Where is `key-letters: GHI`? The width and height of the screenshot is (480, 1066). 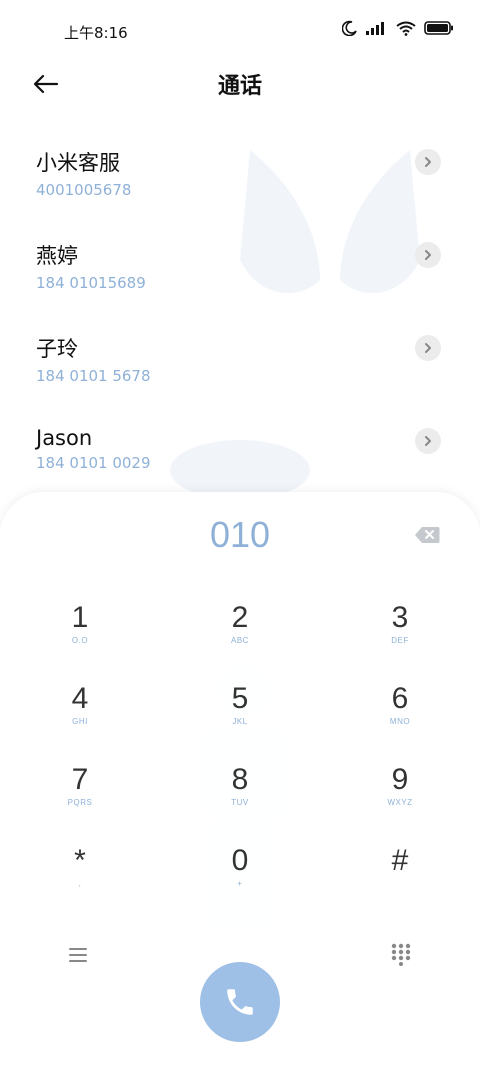
key-letters: GHI is located at coordinates (80, 721).